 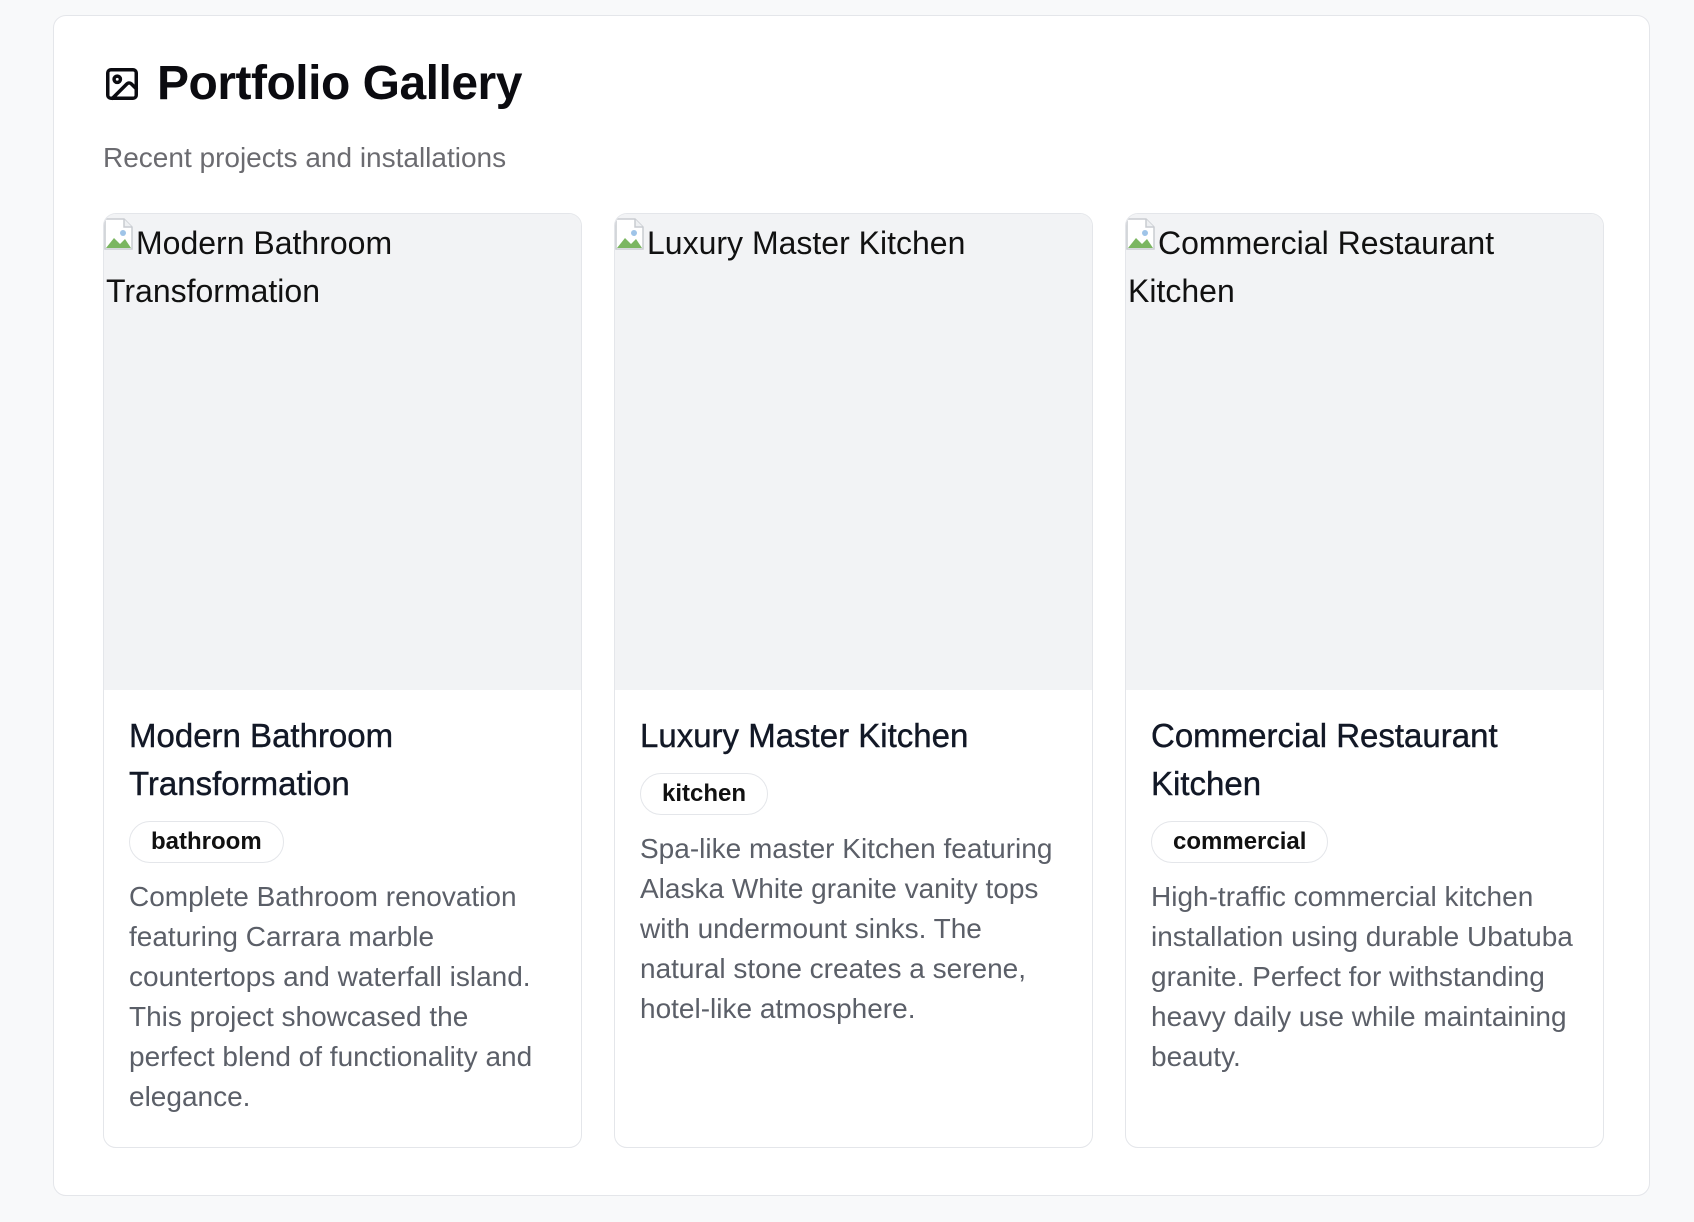 I want to click on project-title: Modern Bathroom Transformation, so click(x=261, y=759).